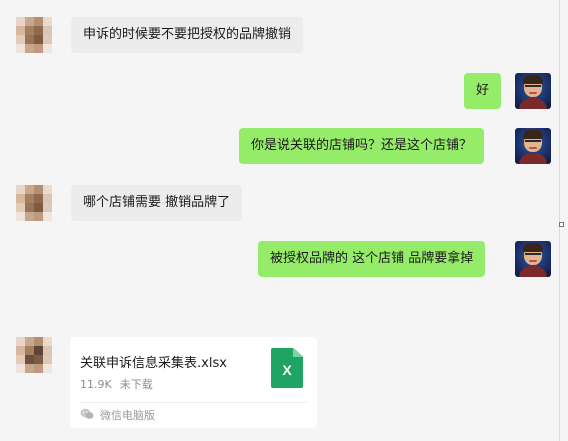  What do you see at coordinates (561, 224) in the screenshot?
I see `scrollbar-handle` at bounding box center [561, 224].